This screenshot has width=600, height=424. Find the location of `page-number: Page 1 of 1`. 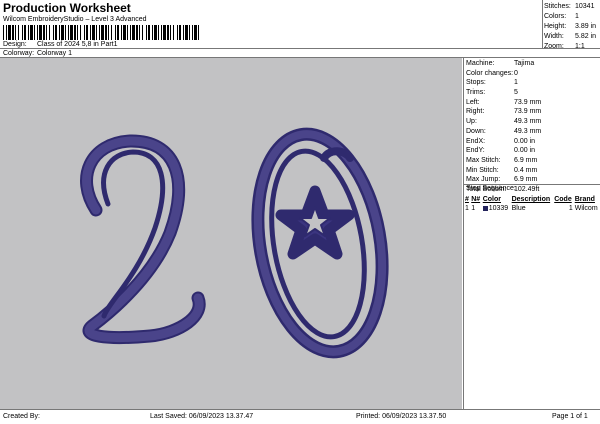

page-number: Page 1 of 1 is located at coordinates (570, 416).